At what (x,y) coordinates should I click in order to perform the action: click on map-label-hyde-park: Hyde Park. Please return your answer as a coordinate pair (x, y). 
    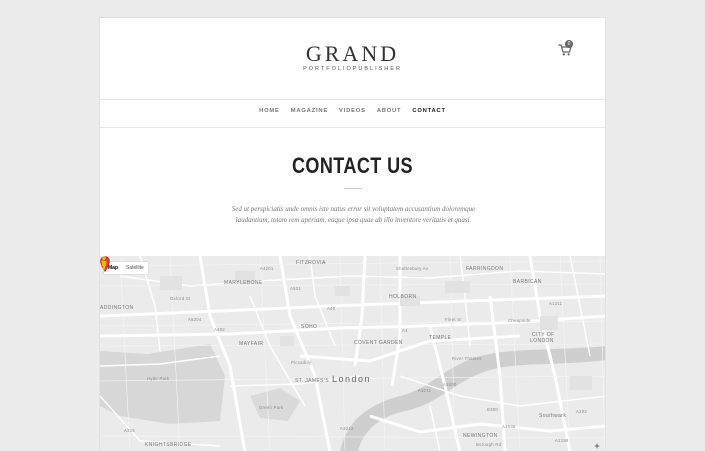
    Looking at the image, I should click on (158, 378).